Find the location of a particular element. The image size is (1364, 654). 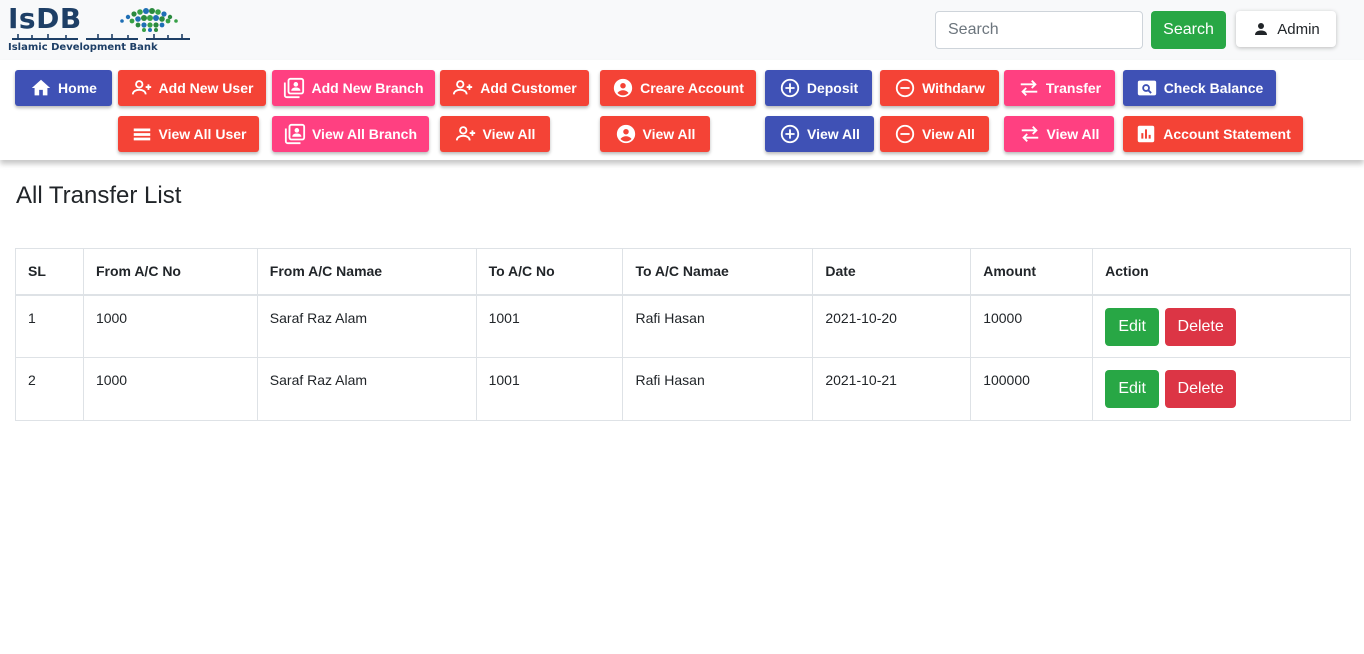

account-statement-button: Account Statement is located at coordinates (1213, 134).